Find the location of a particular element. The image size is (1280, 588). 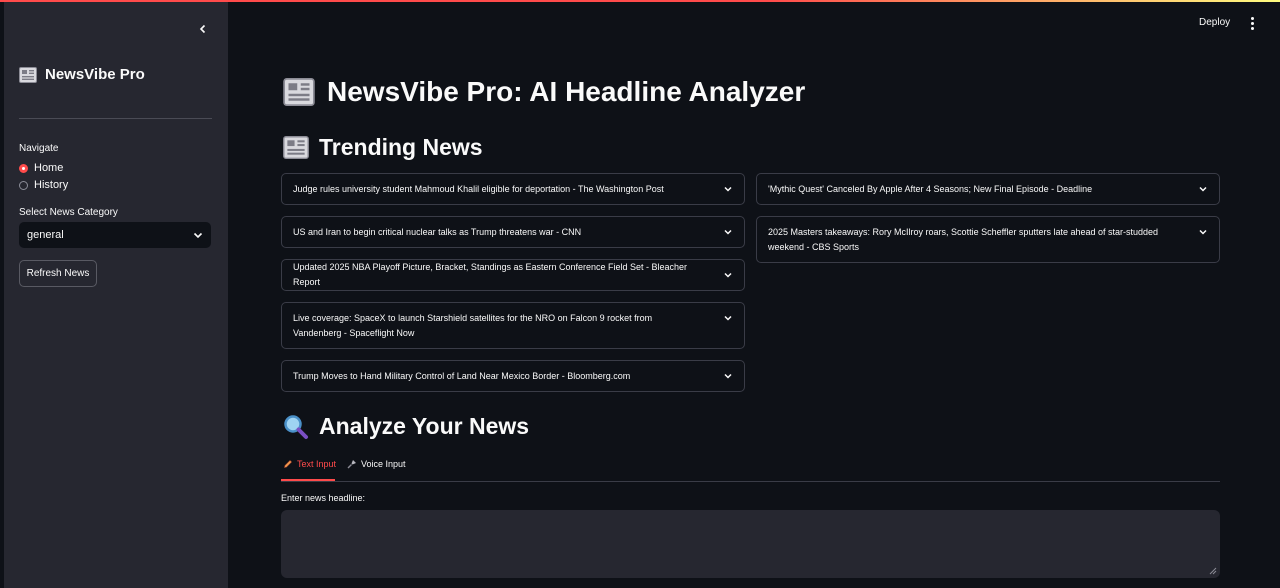

magnifying-glass-icon is located at coordinates (296, 426).